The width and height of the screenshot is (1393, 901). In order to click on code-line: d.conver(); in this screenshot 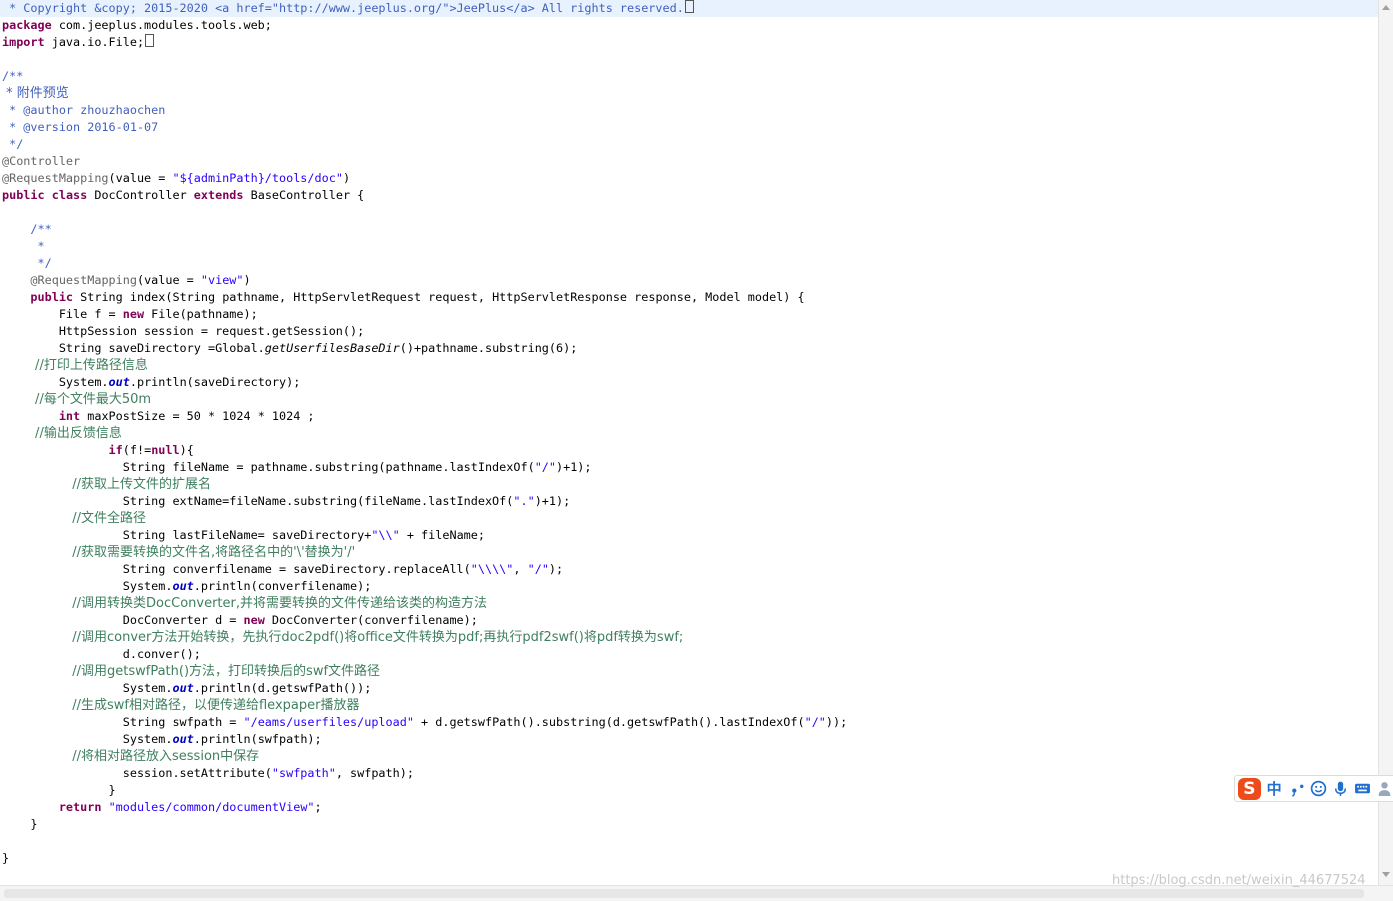, I will do `click(101, 654)`.